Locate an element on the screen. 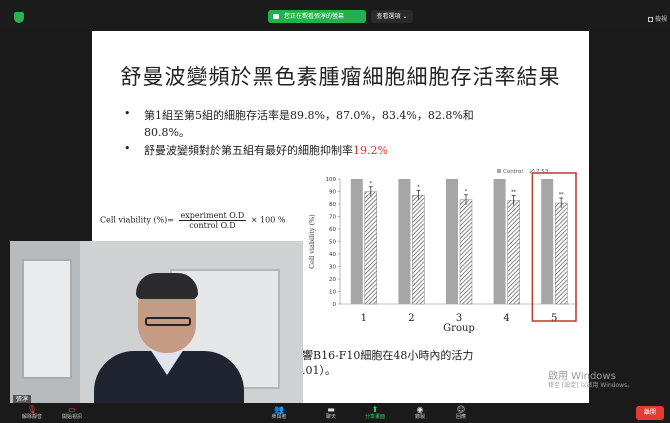 This screenshot has height=423, width=670. security-shield-icon is located at coordinates (19, 17).